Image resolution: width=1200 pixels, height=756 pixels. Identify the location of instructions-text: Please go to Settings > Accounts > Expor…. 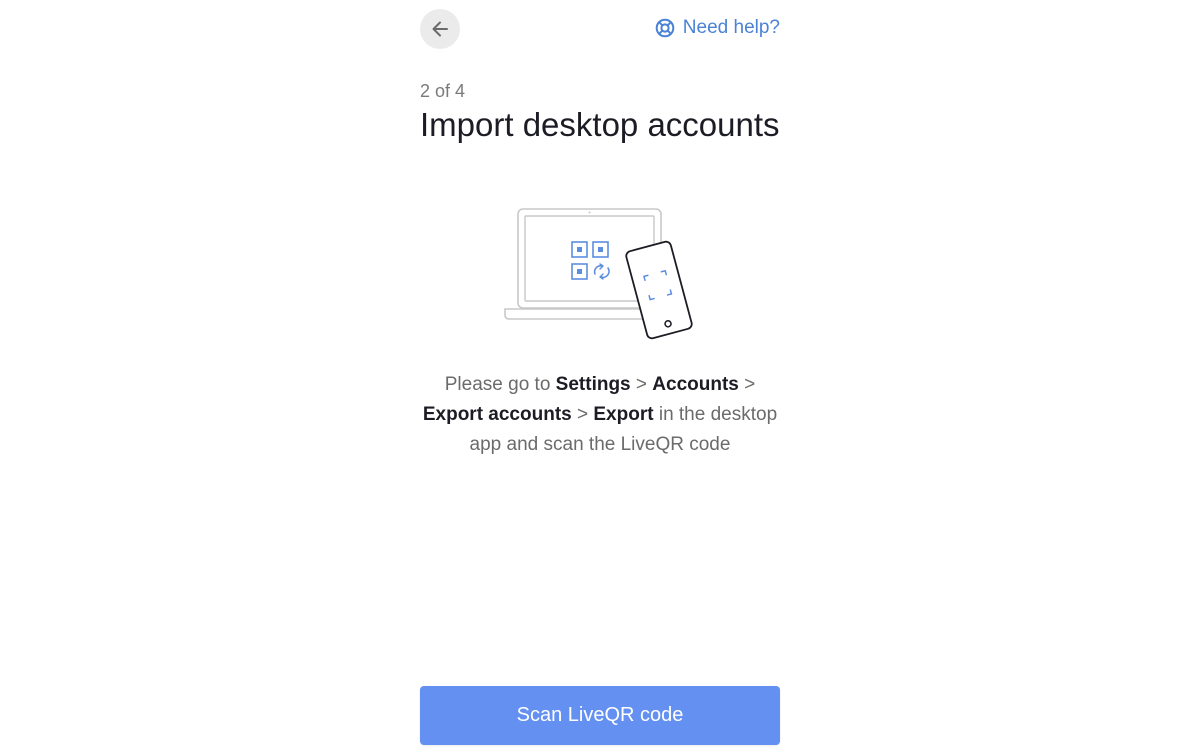
(600, 415).